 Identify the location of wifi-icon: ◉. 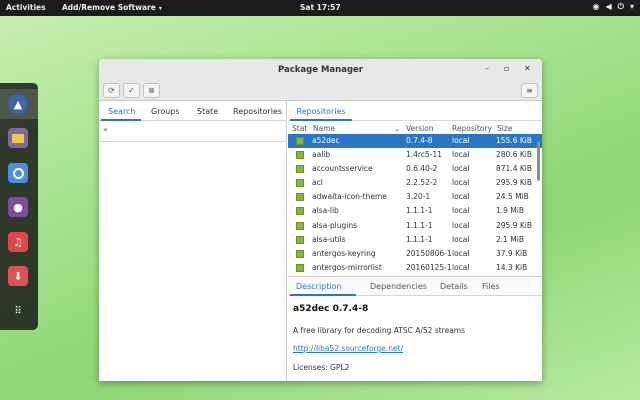
(596, 6).